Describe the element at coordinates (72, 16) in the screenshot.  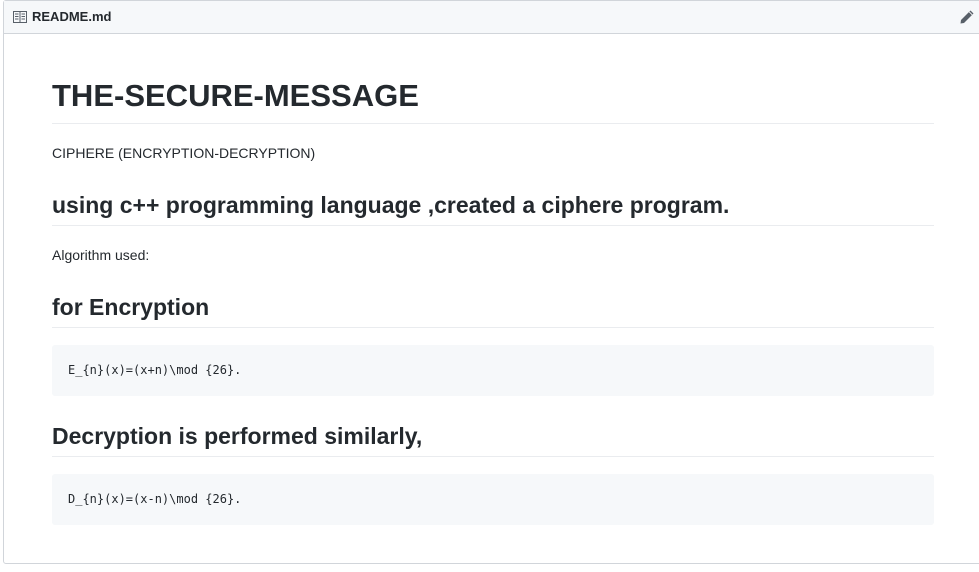
I see `file-name: README.md` at that location.